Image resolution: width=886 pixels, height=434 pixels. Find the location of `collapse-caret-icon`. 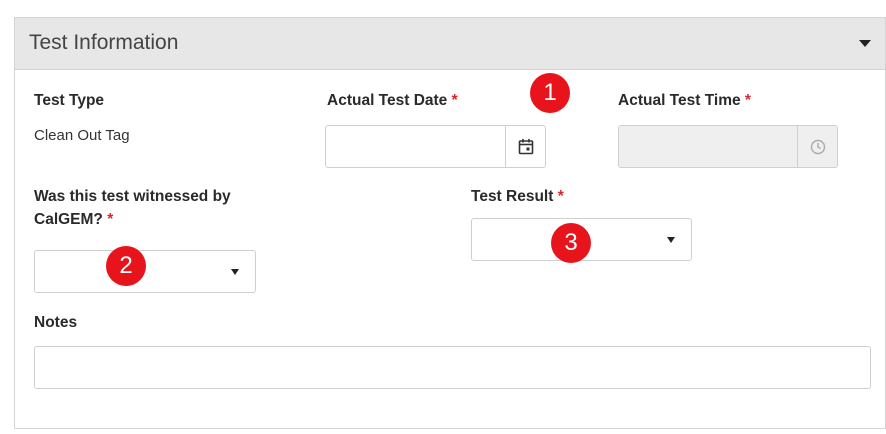

collapse-caret-icon is located at coordinates (865, 43).